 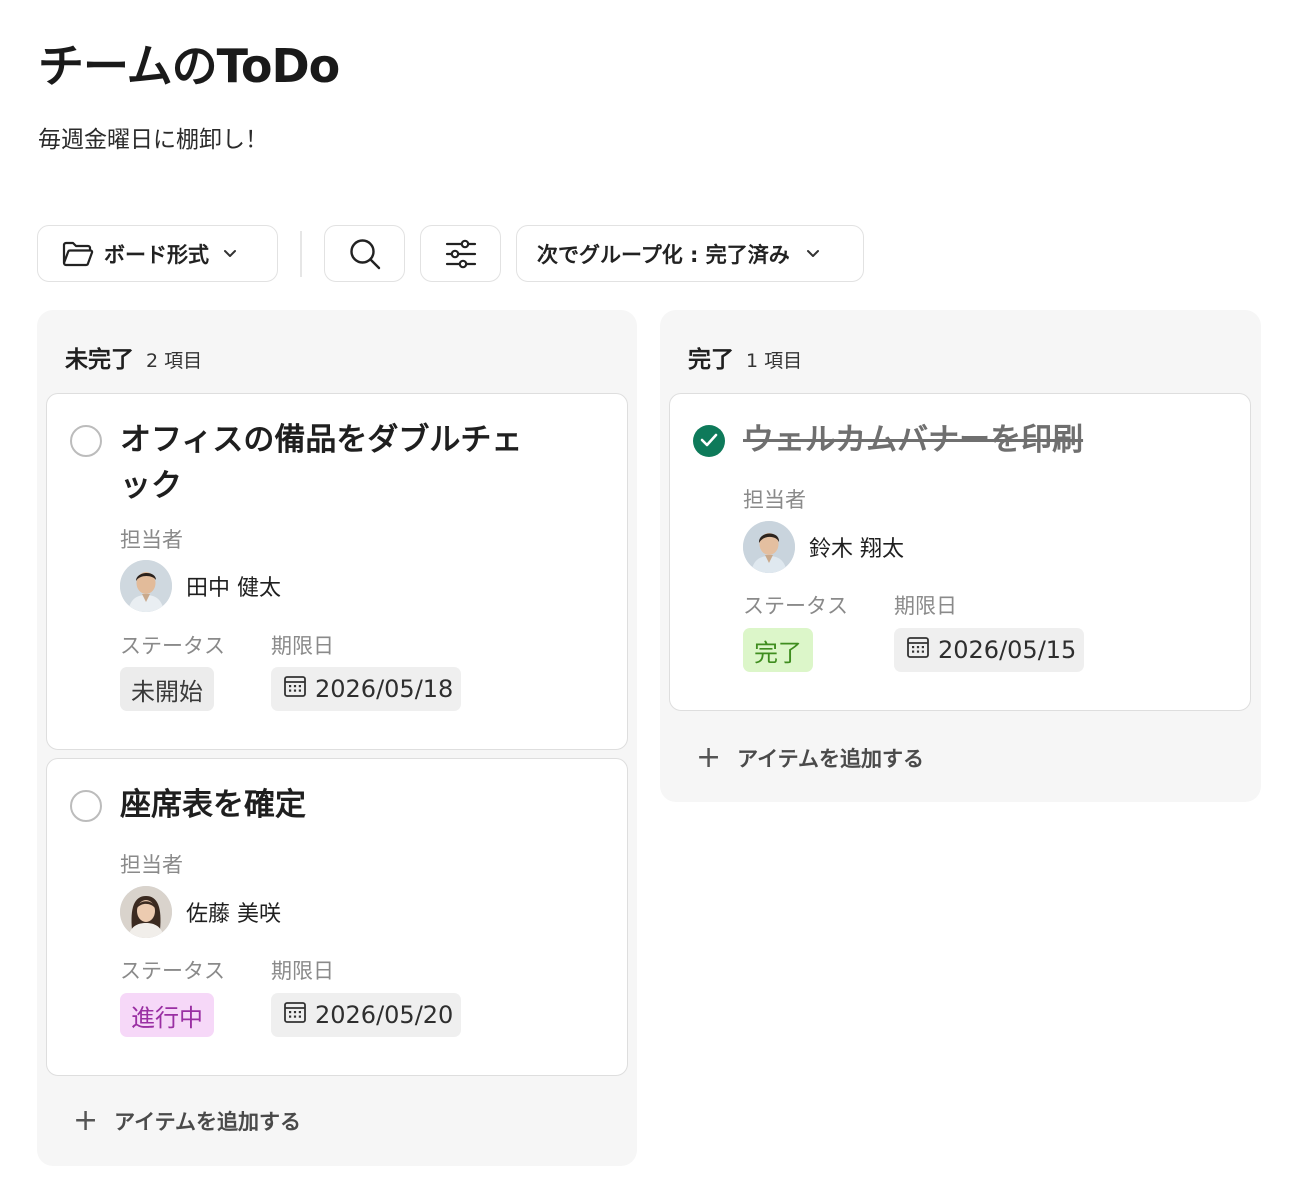 I want to click on view-mode-button: ボード形式, so click(x=157, y=253).